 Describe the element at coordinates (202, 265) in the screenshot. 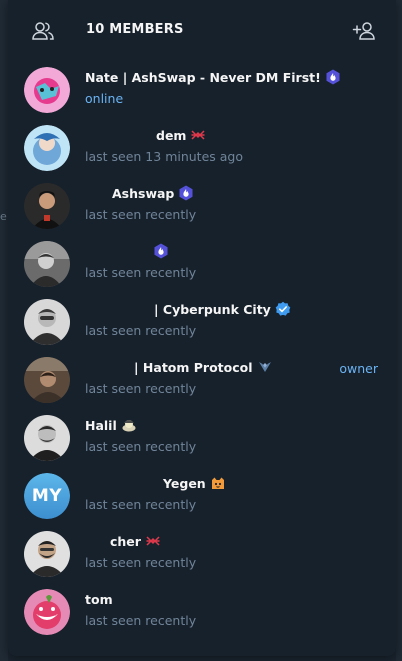

I see `member-row: last seen recently` at that location.